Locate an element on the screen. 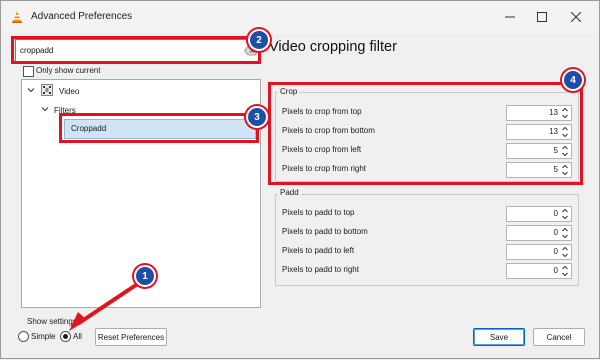 Image resolution: width=600 pixels, height=360 pixels. annotation-badge-2: 2 is located at coordinates (259, 40).